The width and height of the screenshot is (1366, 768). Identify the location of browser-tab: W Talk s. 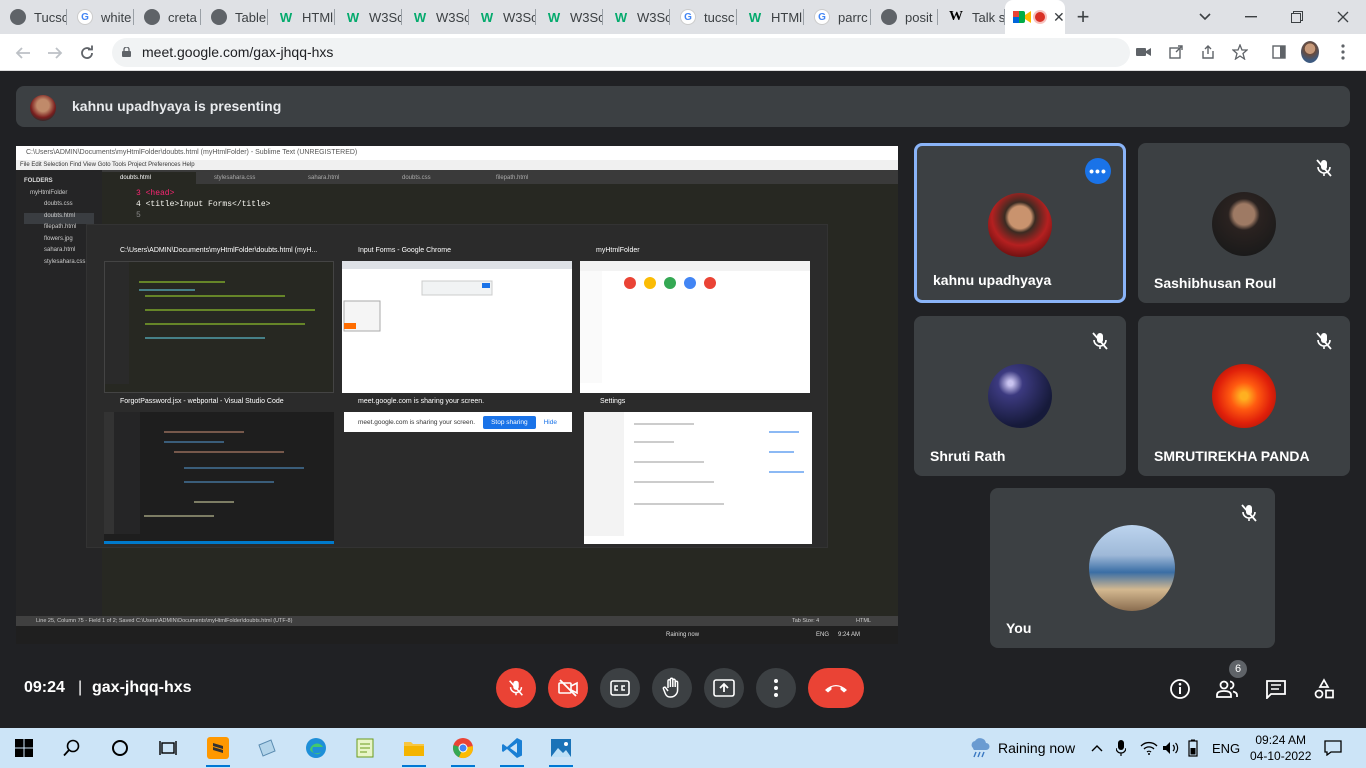
(971, 17).